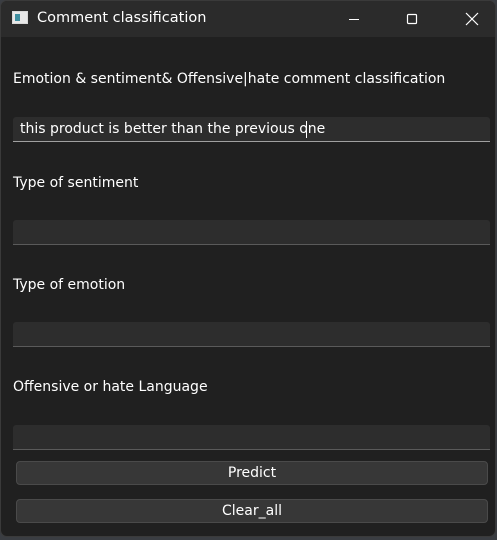 The height and width of the screenshot is (540, 497). I want to click on text-caret, so click(306, 129).